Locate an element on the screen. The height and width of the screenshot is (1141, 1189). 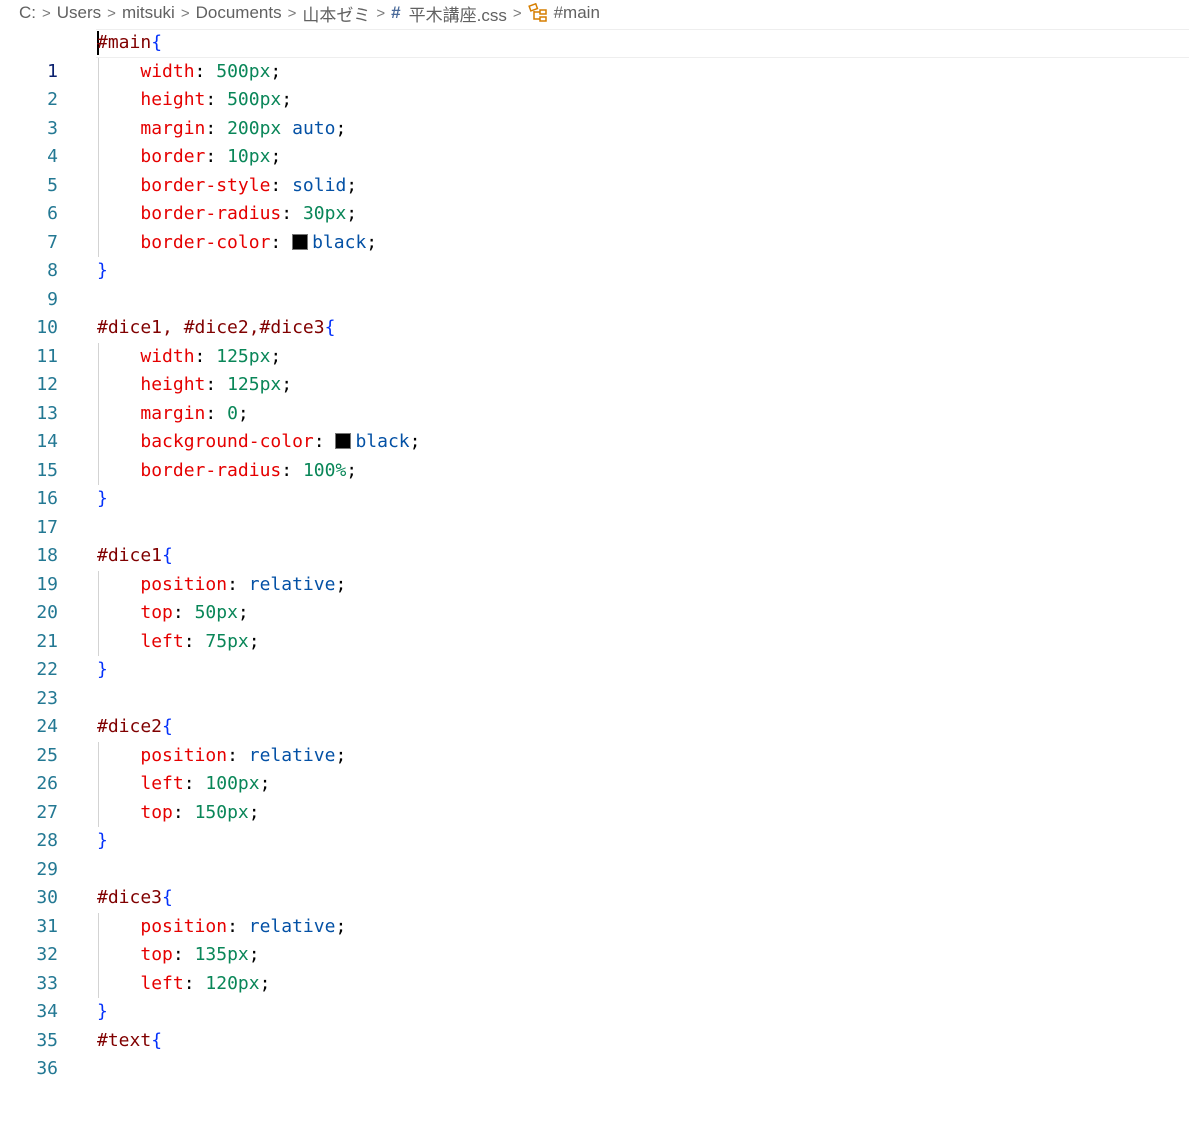
css-value: 100% is located at coordinates (324, 470).